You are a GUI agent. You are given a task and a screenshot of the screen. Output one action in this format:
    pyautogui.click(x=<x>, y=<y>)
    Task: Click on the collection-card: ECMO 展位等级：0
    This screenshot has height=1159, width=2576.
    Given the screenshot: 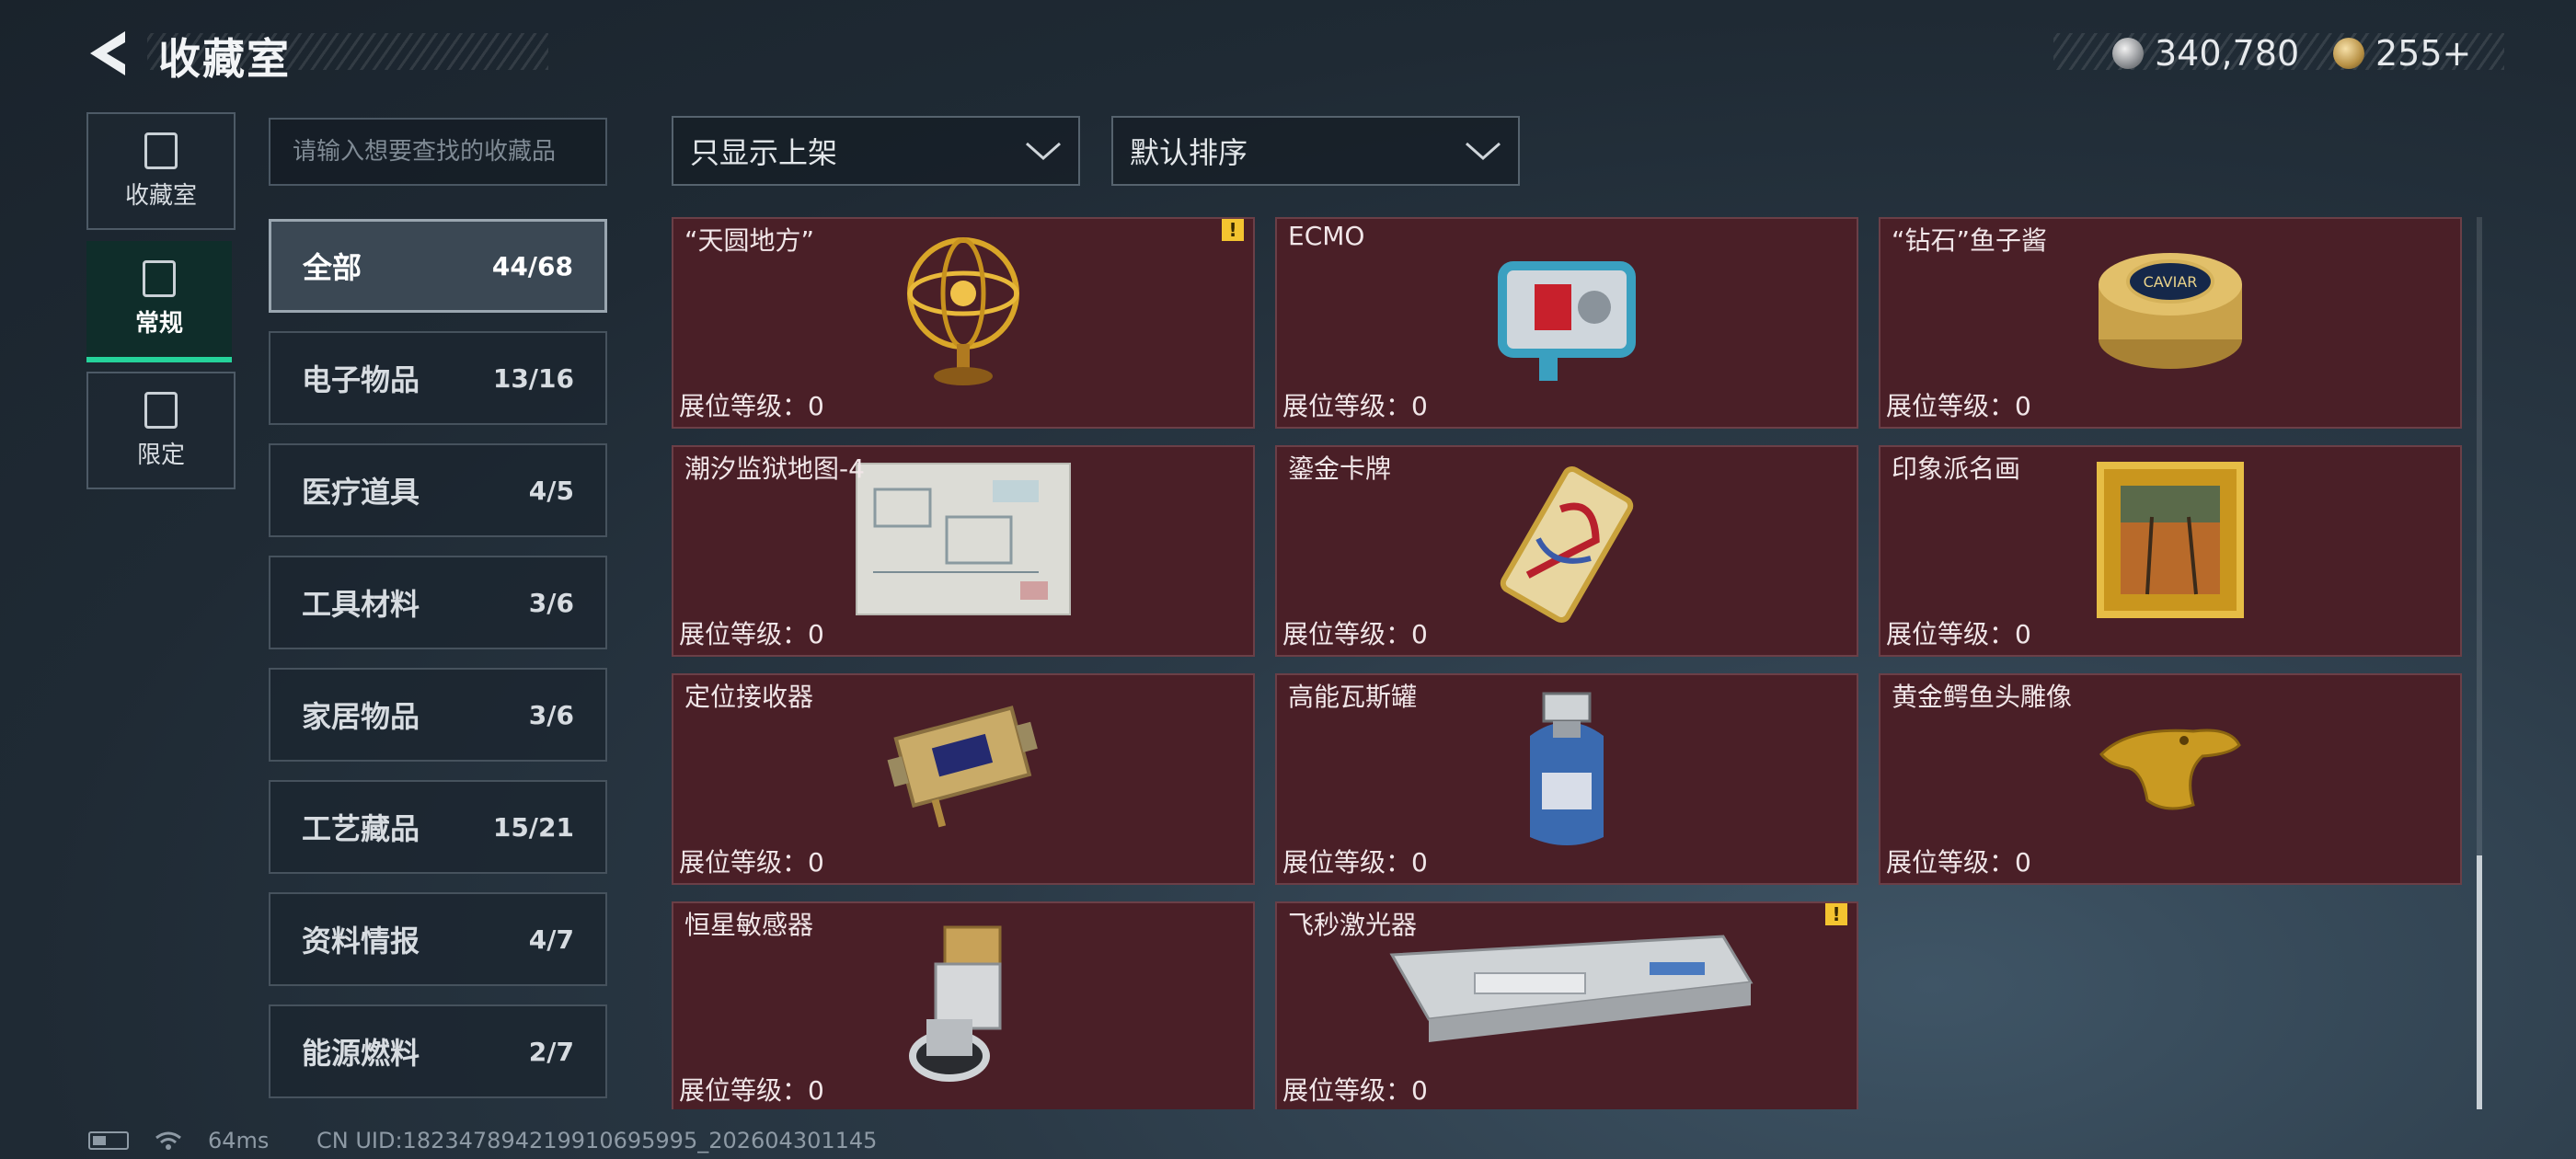 What is the action you would take?
    pyautogui.click(x=1566, y=323)
    